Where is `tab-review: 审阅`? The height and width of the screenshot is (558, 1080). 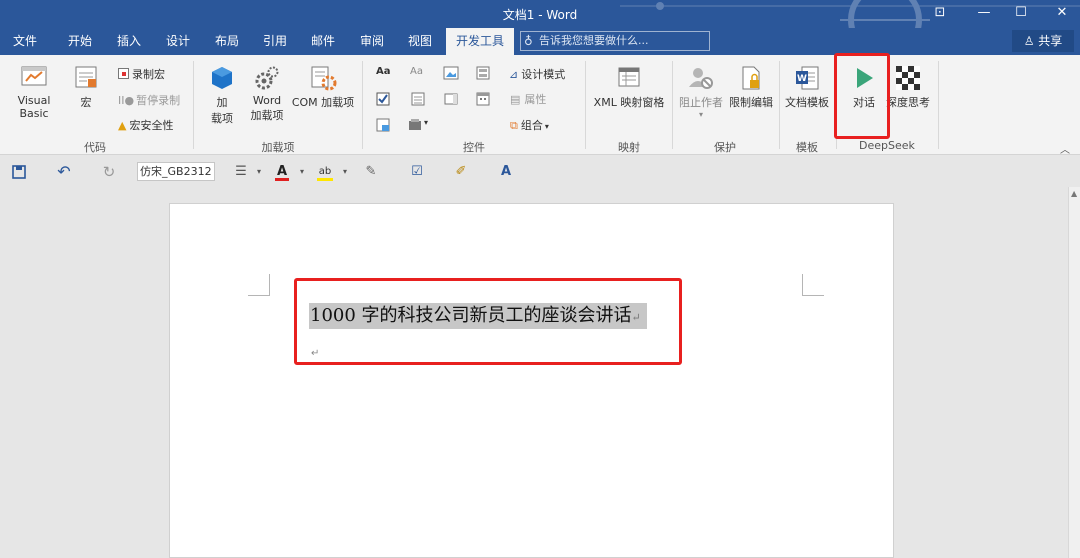
tab-review: 审阅 is located at coordinates (372, 41).